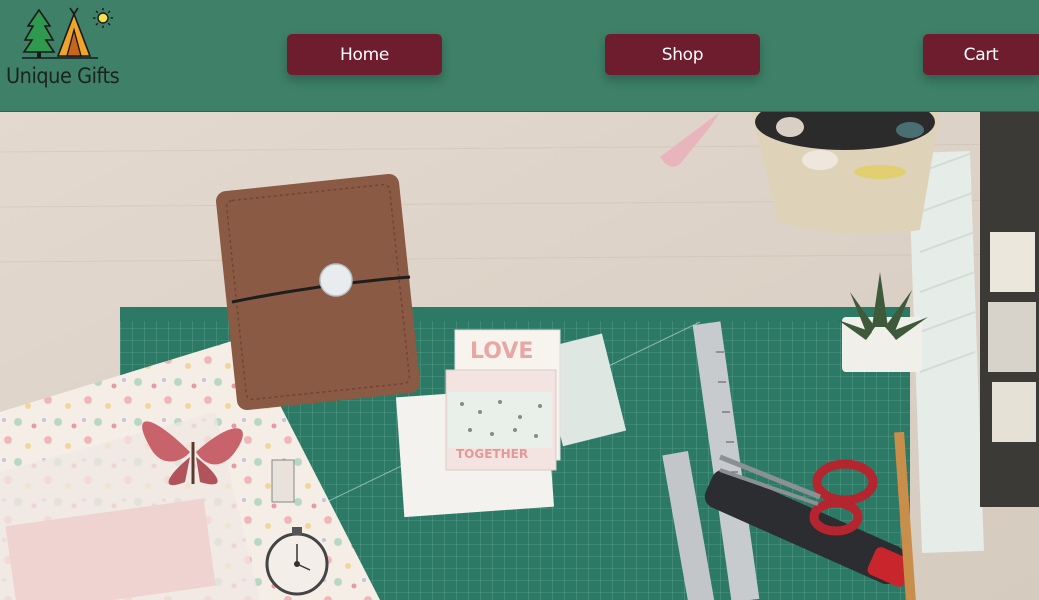 This screenshot has height=600, width=1039. What do you see at coordinates (492, 454) in the screenshot?
I see `together-sticker-text: TOGETHER` at bounding box center [492, 454].